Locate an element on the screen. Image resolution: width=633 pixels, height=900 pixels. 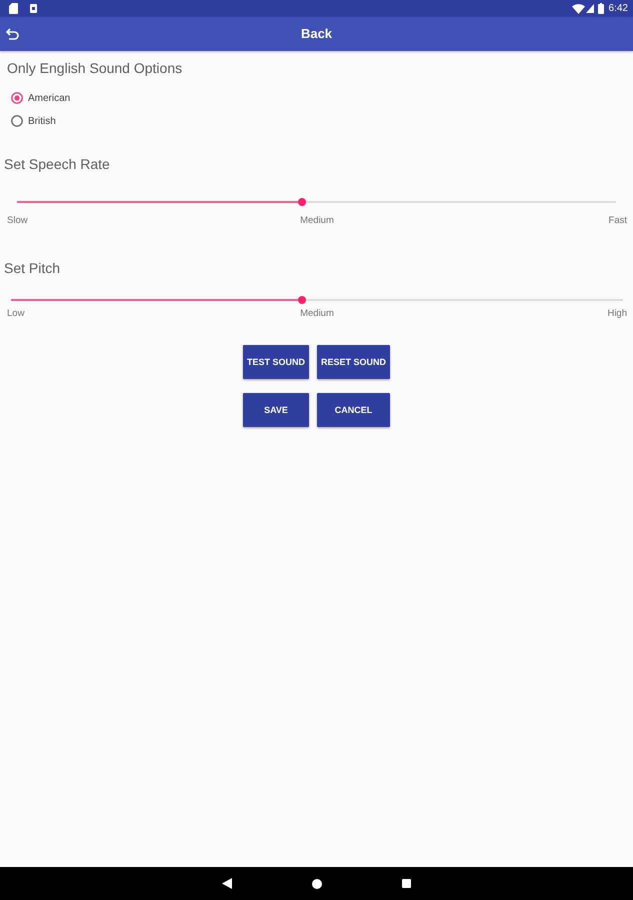
back-triangle-icon is located at coordinates (227, 883).